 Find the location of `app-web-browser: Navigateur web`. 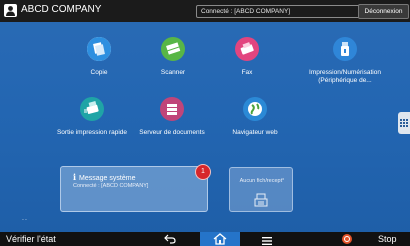

app-web-browser: Navigateur web is located at coordinates (255, 117).